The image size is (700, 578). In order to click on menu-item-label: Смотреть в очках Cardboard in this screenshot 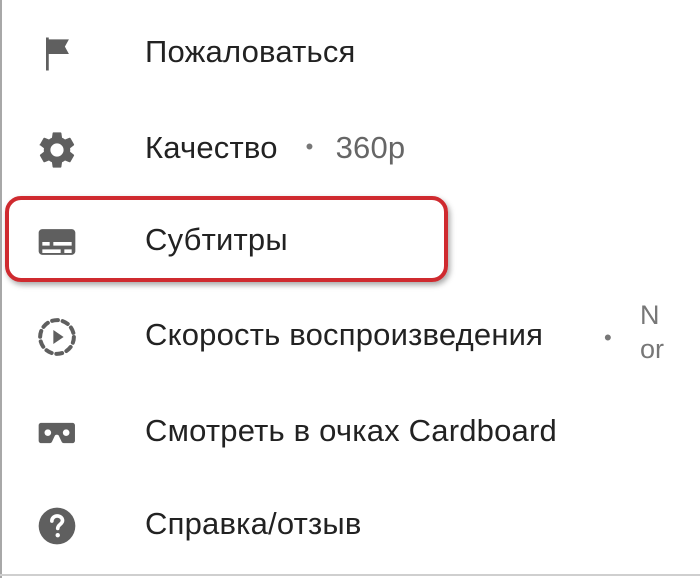, I will do `click(351, 430)`.